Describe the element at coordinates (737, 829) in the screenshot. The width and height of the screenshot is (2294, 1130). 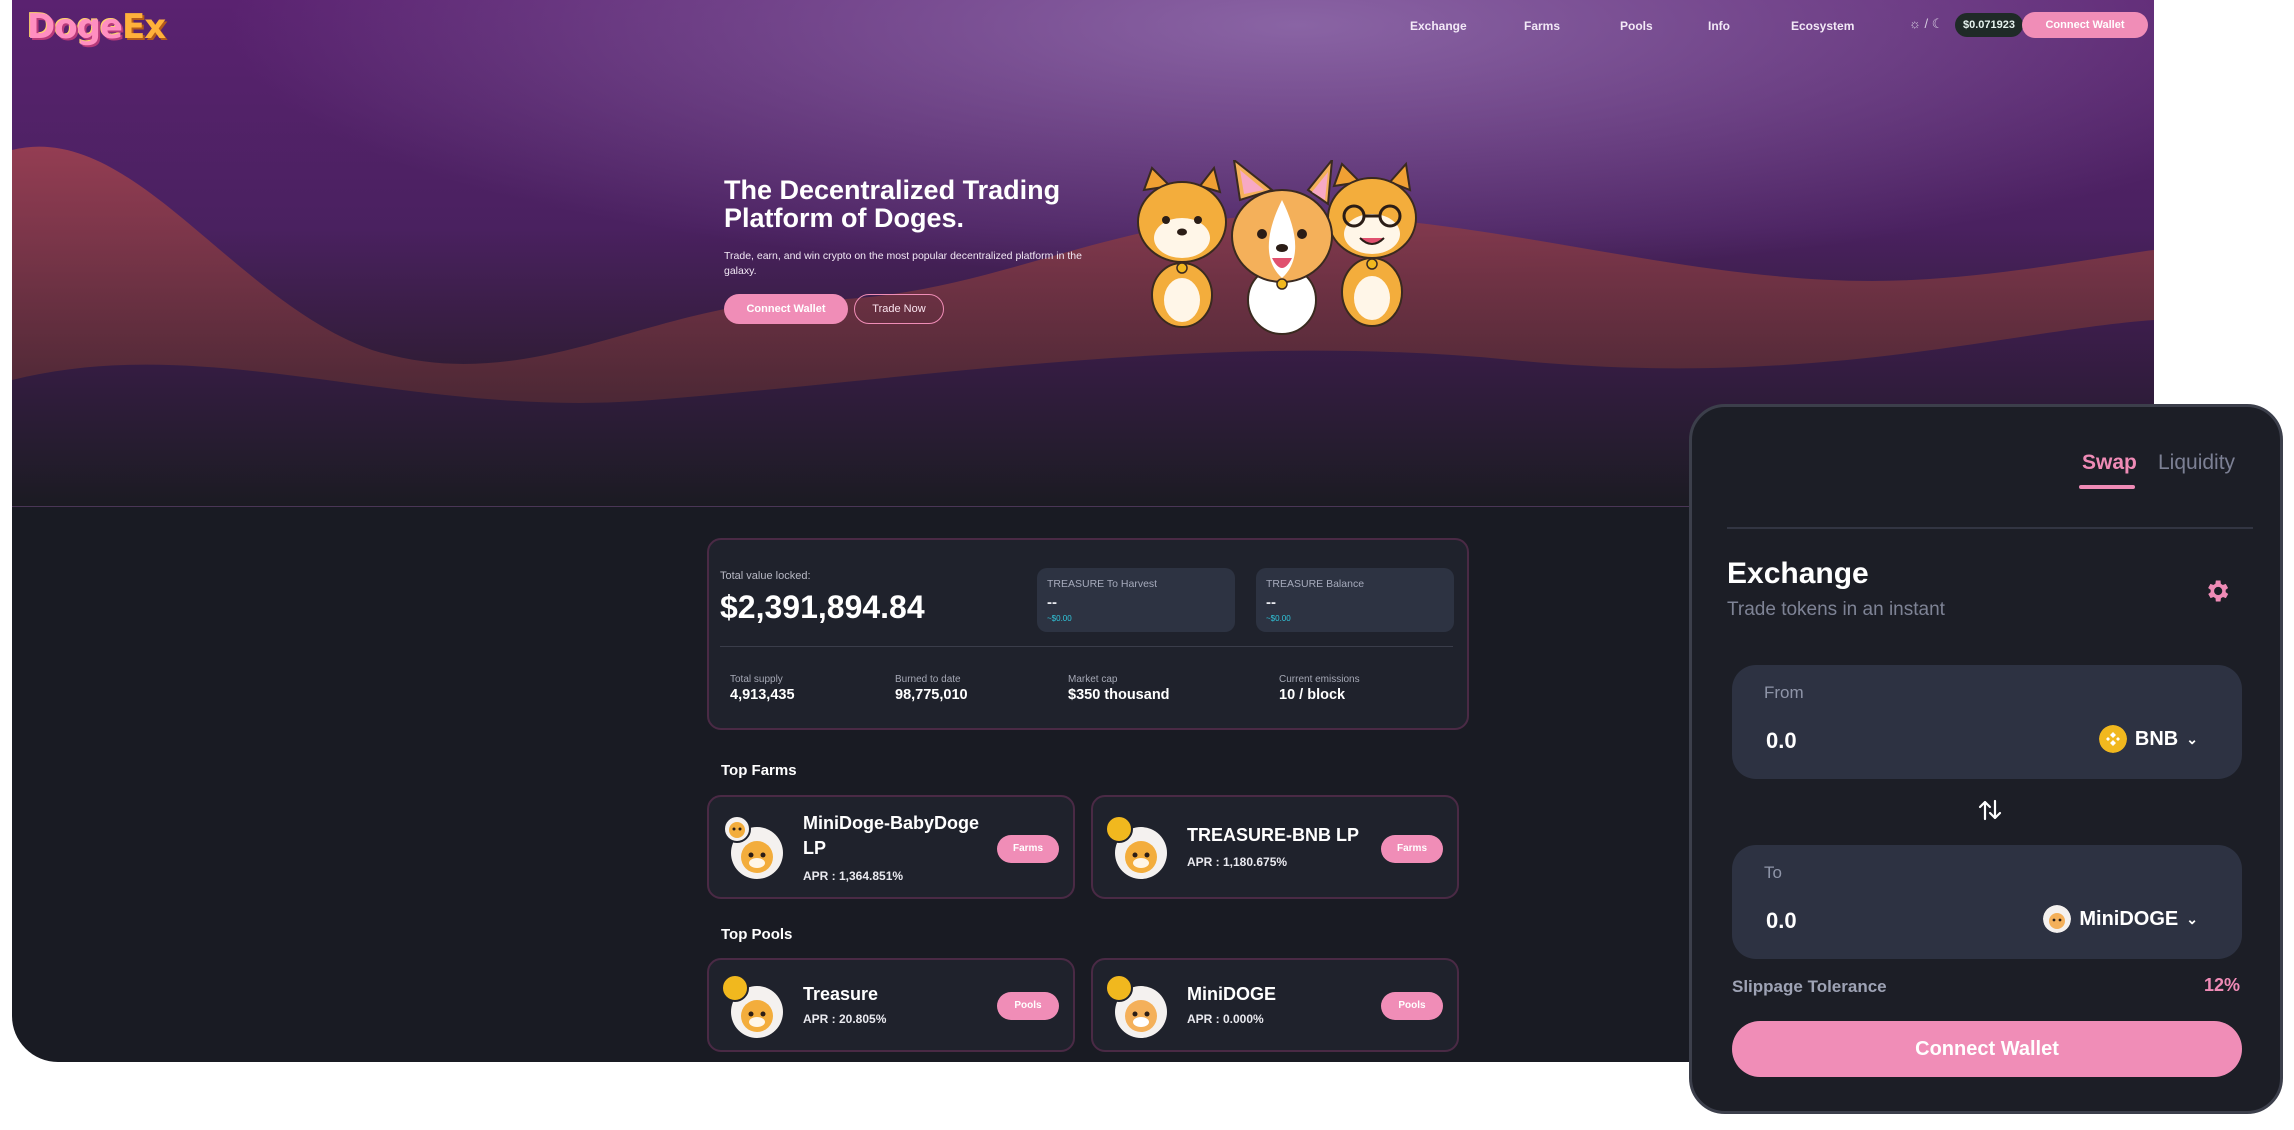
I see `babydoge-token-icon` at that location.